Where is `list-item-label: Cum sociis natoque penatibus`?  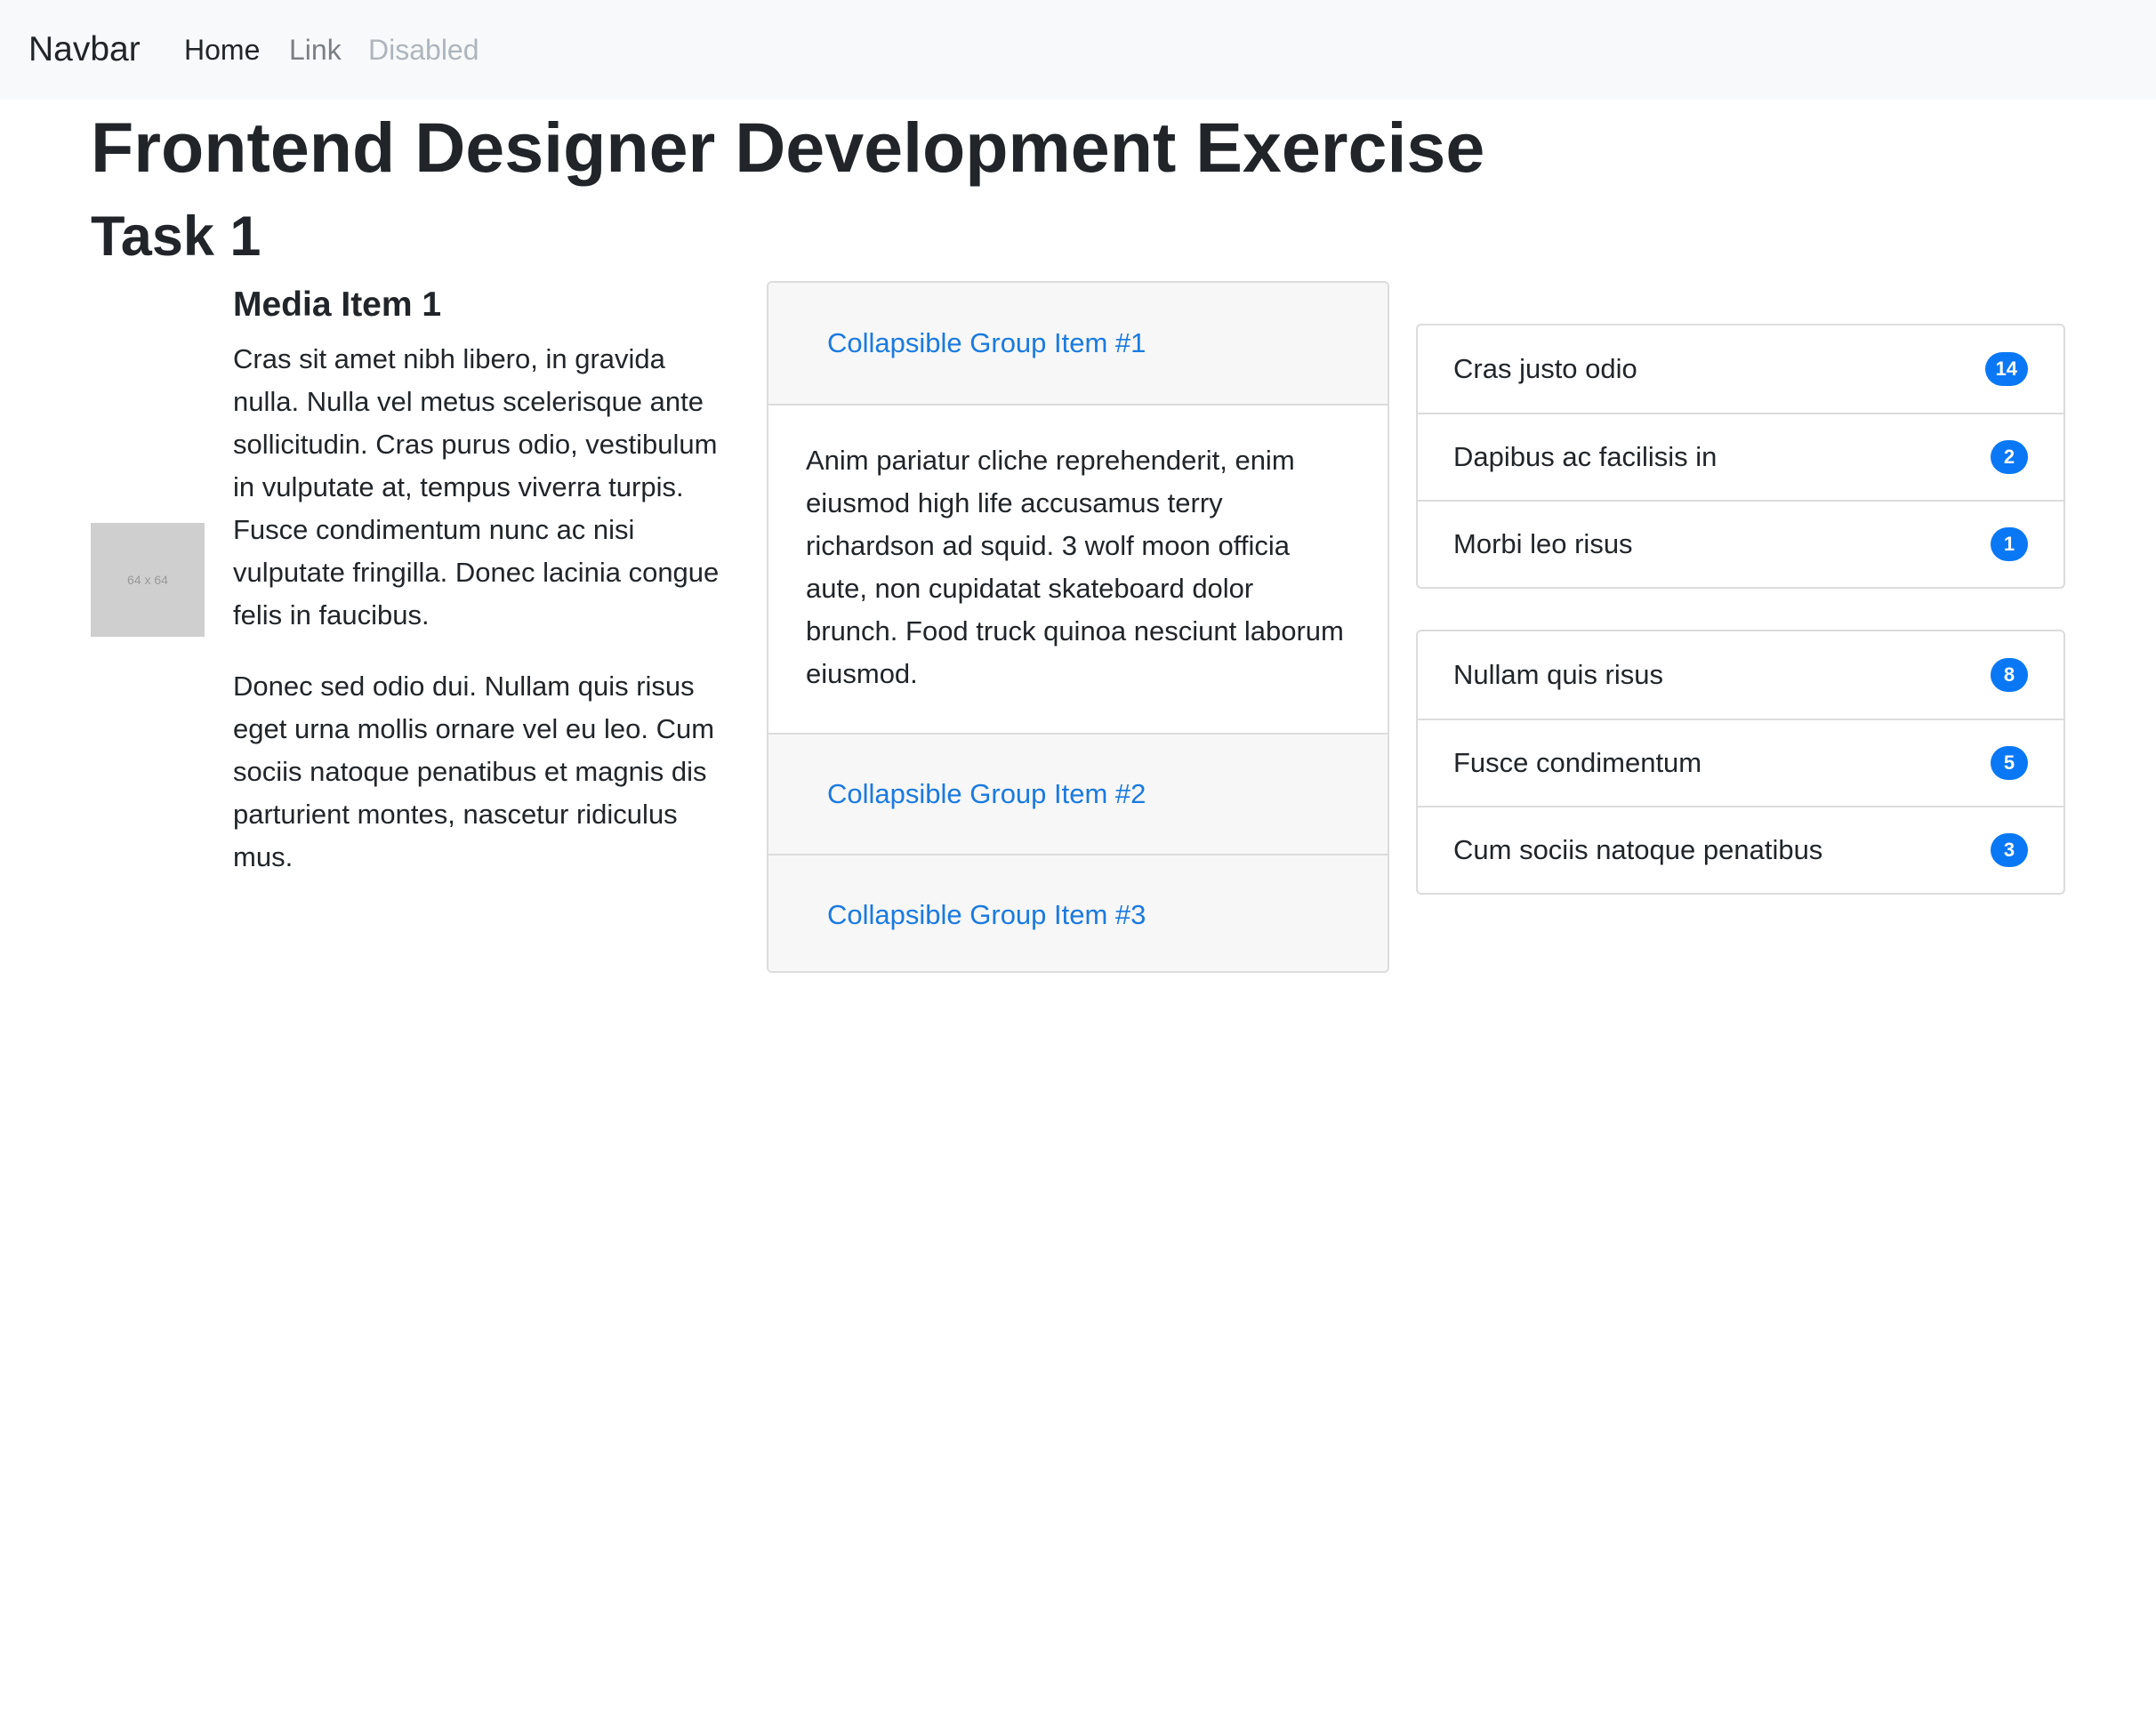
list-item-label: Cum sociis natoque penatibus is located at coordinates (1638, 850).